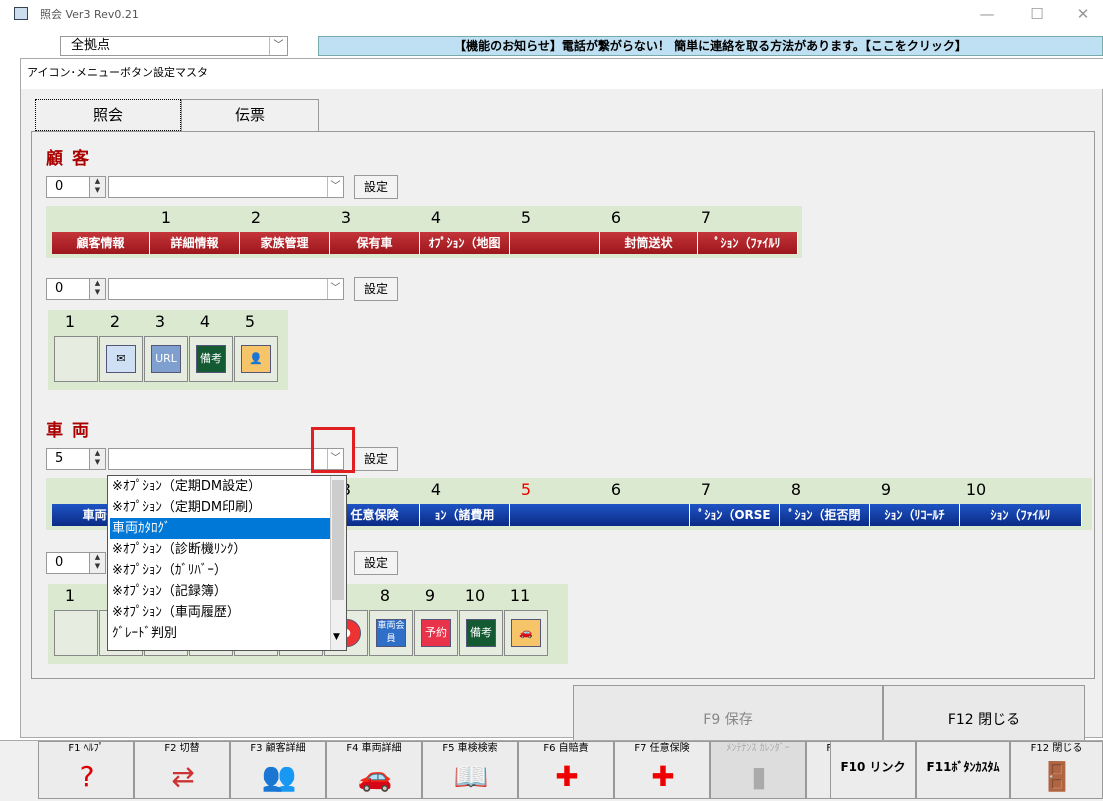 This screenshot has width=1103, height=801. Describe the element at coordinates (89, 14) in the screenshot. I see `window-title: 照会 Ver3 Rev0.21` at that location.